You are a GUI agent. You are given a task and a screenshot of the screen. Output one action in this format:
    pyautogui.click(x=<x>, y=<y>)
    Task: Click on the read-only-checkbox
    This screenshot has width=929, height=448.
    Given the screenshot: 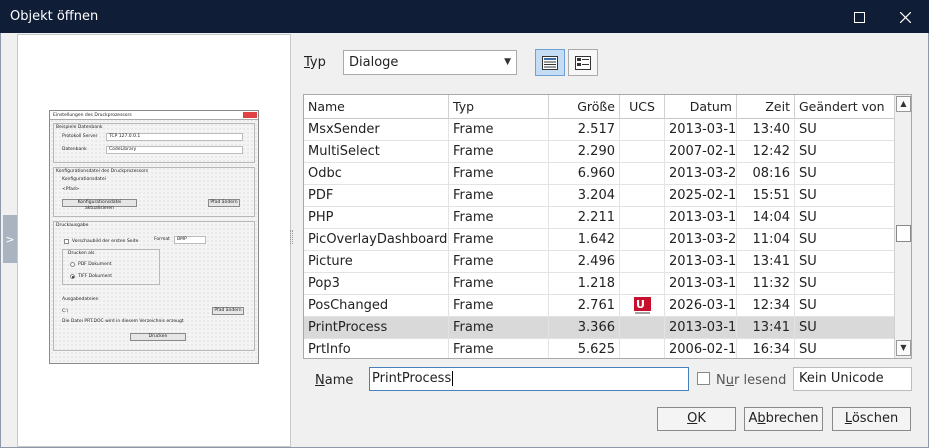 What is the action you would take?
    pyautogui.click(x=703, y=378)
    